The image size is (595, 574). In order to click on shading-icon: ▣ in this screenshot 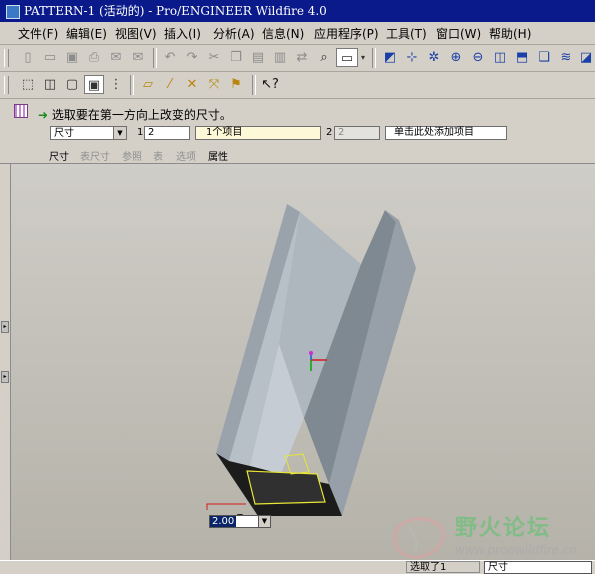, I will do `click(94, 84)`.